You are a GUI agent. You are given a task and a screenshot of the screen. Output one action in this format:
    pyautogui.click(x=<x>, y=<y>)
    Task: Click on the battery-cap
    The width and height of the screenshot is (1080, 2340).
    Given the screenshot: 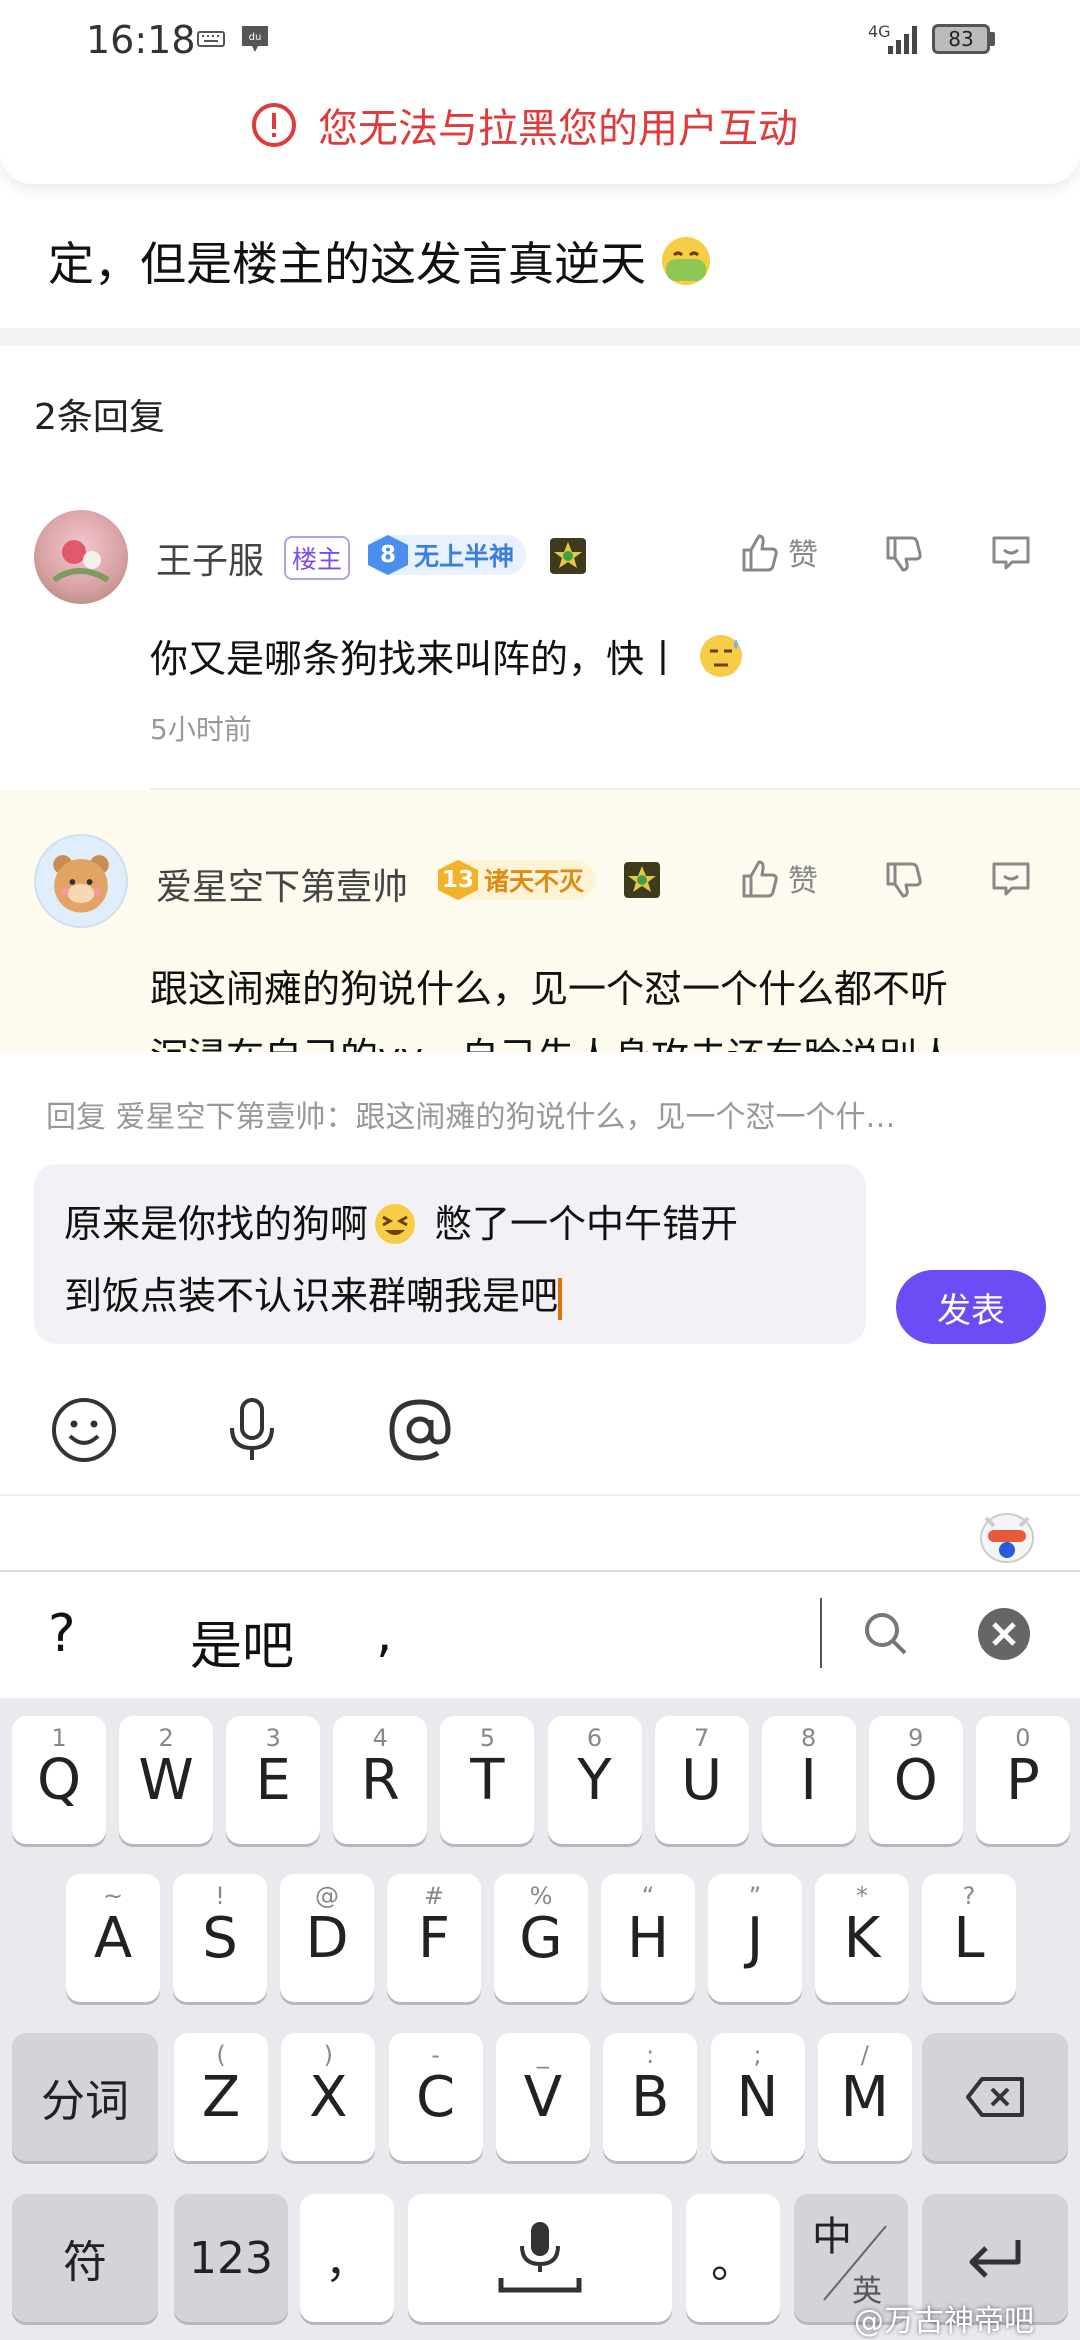 What is the action you would take?
    pyautogui.click(x=992, y=39)
    